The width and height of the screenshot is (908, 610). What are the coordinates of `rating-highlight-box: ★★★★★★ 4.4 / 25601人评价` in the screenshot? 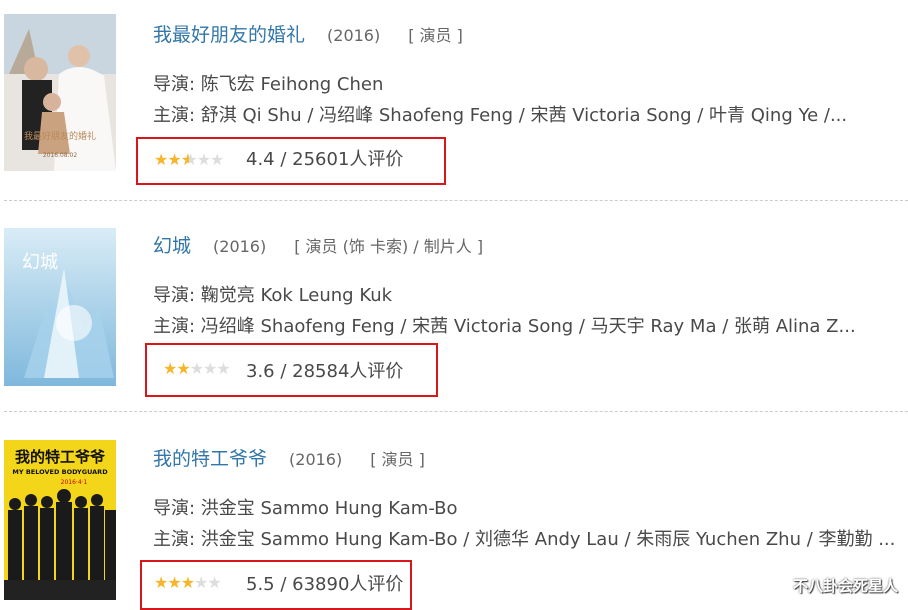 It's located at (291, 161).